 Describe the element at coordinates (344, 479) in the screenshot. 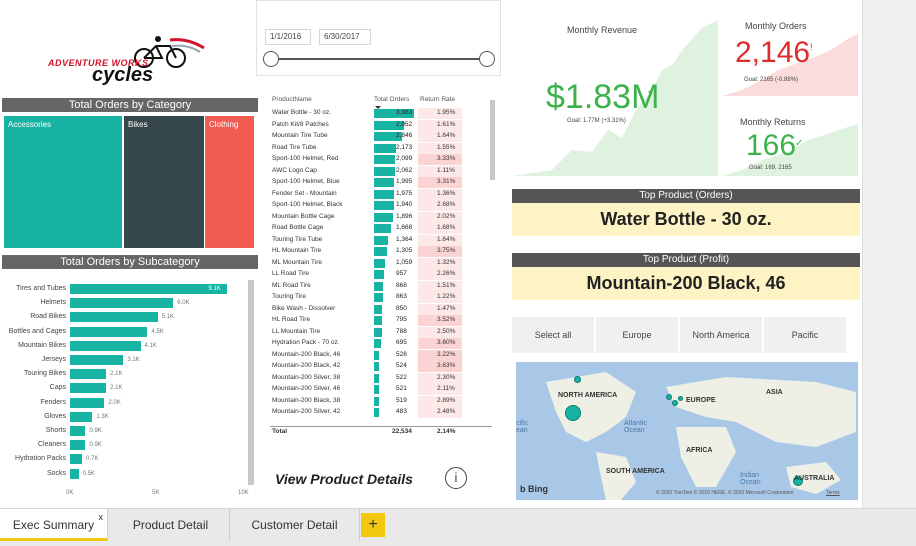

I see `view-product-details-link: View Product Details` at that location.